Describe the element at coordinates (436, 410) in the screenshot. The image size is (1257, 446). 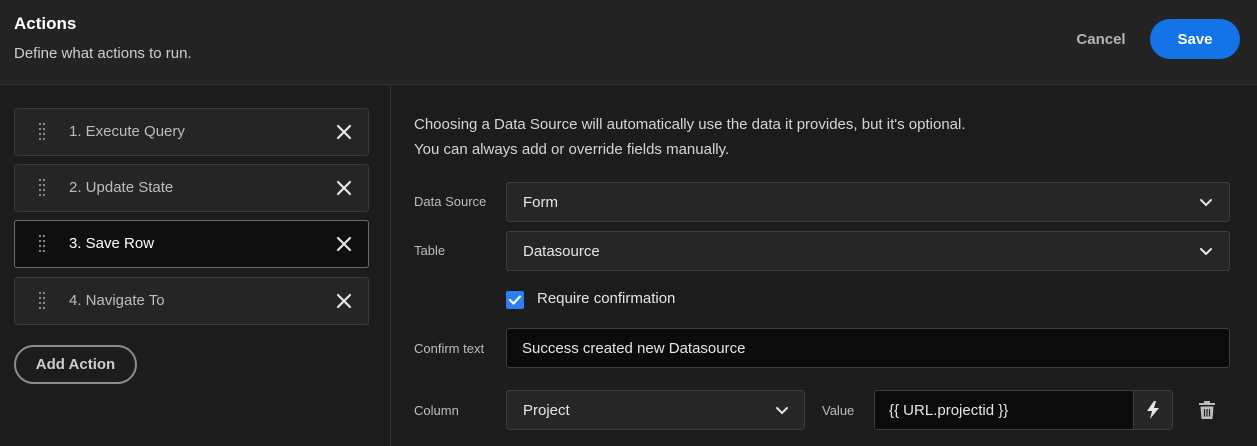
I see `column-label: Column` at that location.